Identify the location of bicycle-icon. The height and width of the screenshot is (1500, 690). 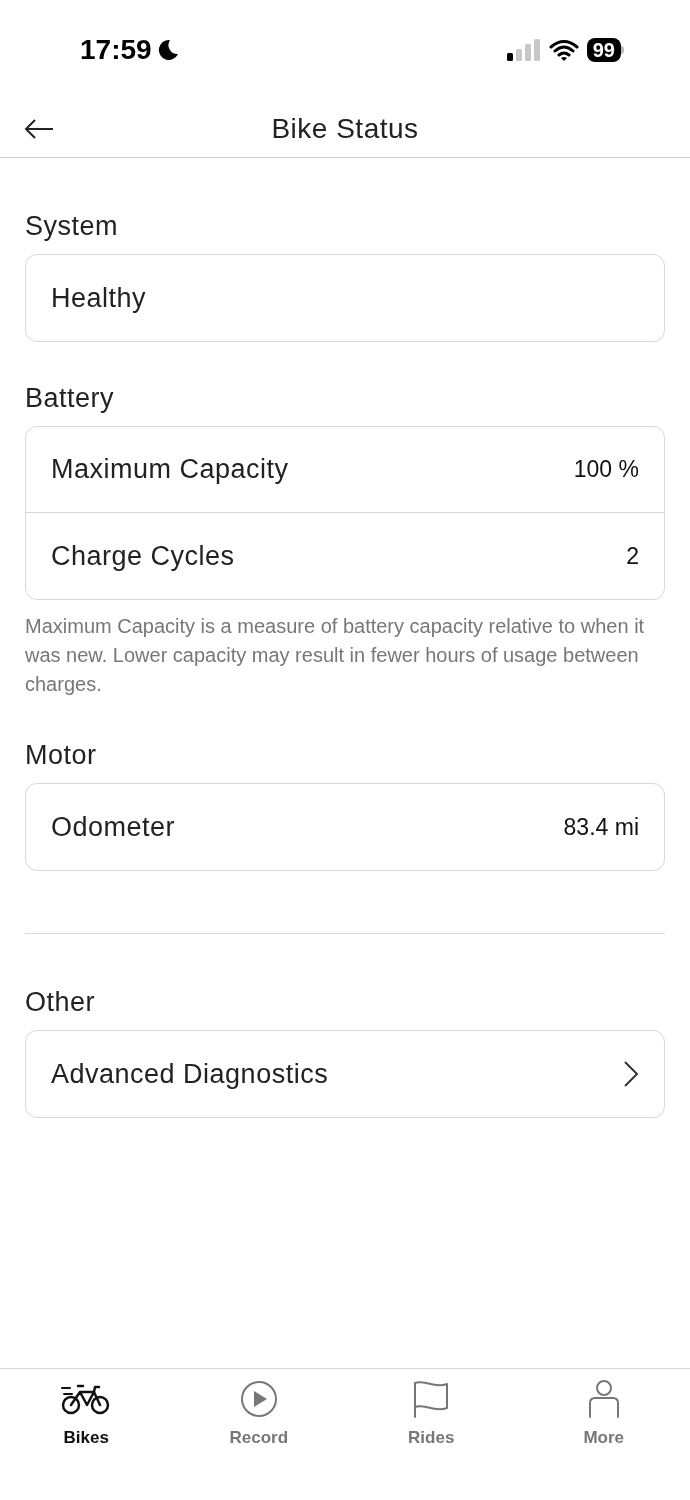
(86, 1399).